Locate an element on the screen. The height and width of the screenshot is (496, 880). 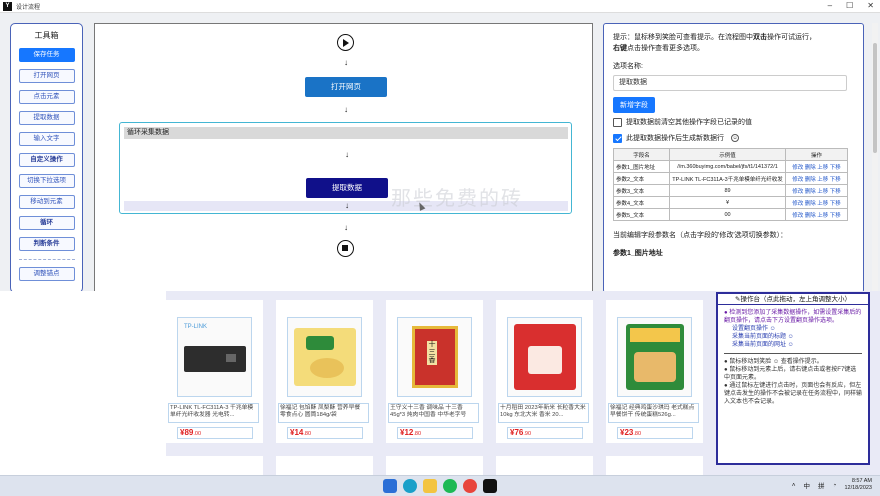
clear-values-checkbox is located at coordinates (617, 122).